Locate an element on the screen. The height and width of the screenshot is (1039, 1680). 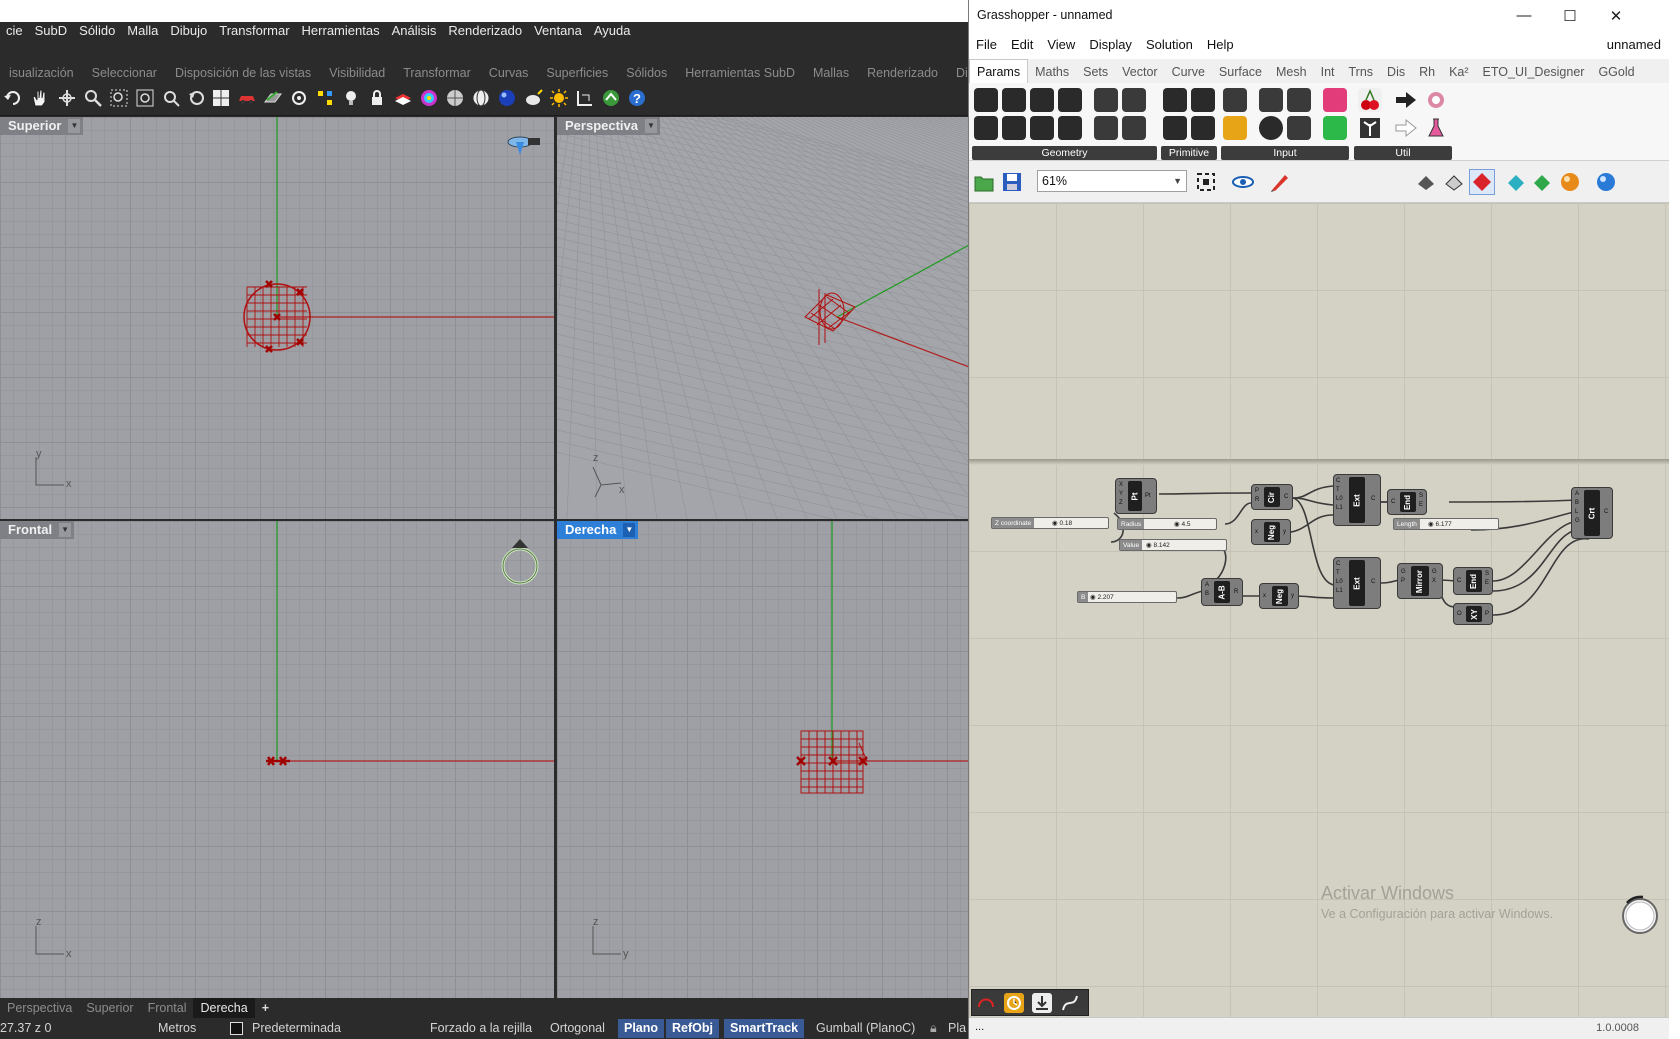
preview-selected-icon is located at coordinates (1482, 182).